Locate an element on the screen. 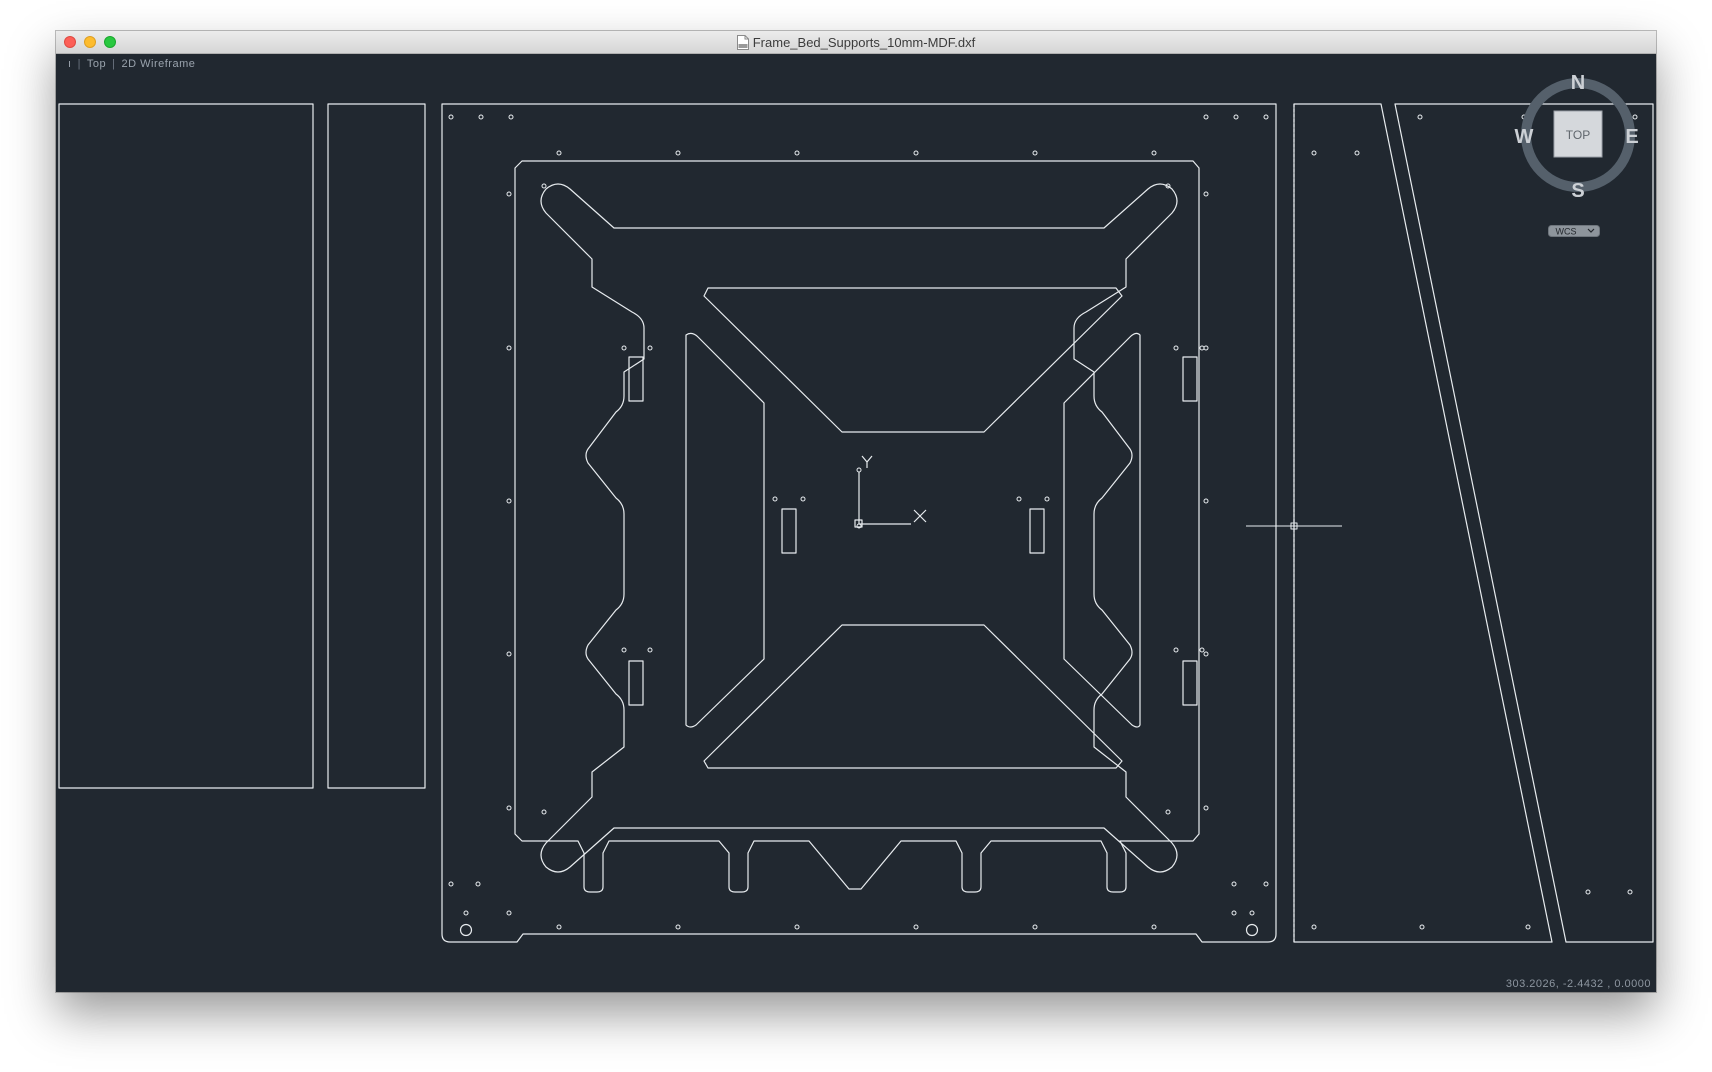 The width and height of the screenshot is (1712, 1072). viewcube-face-label: TOP is located at coordinates (1578, 135).